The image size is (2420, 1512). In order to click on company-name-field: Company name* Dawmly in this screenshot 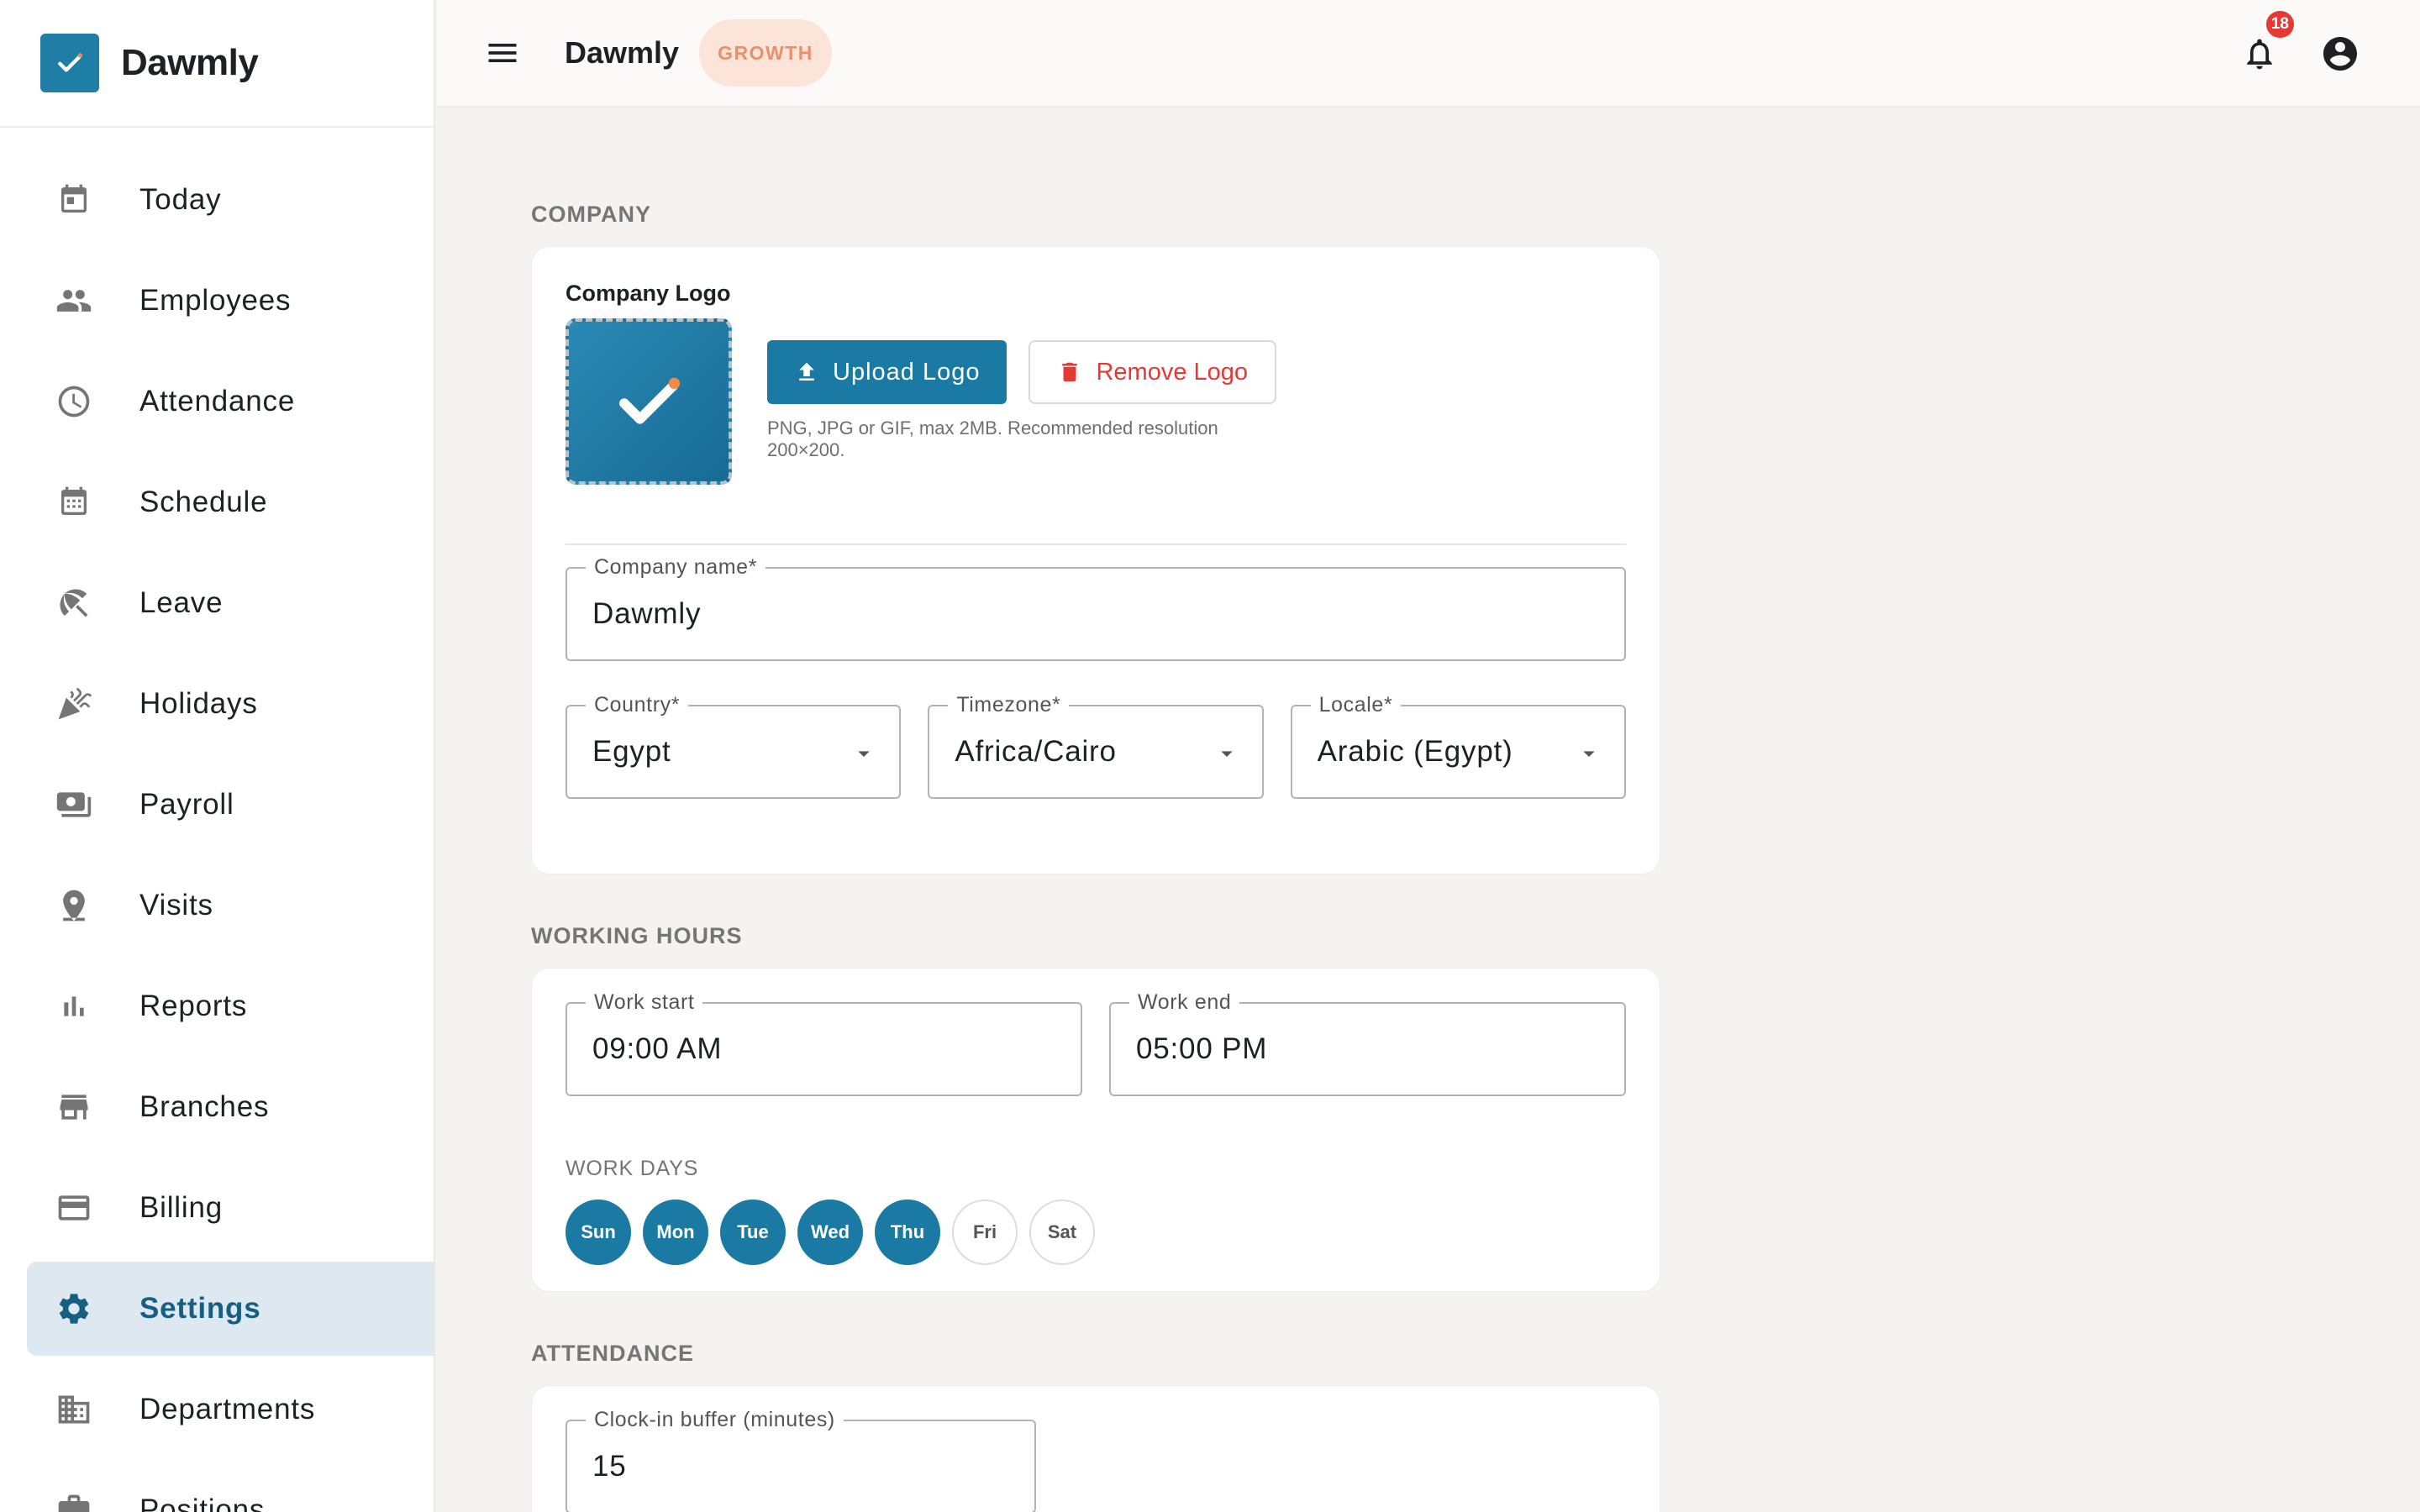, I will do `click(1096, 608)`.